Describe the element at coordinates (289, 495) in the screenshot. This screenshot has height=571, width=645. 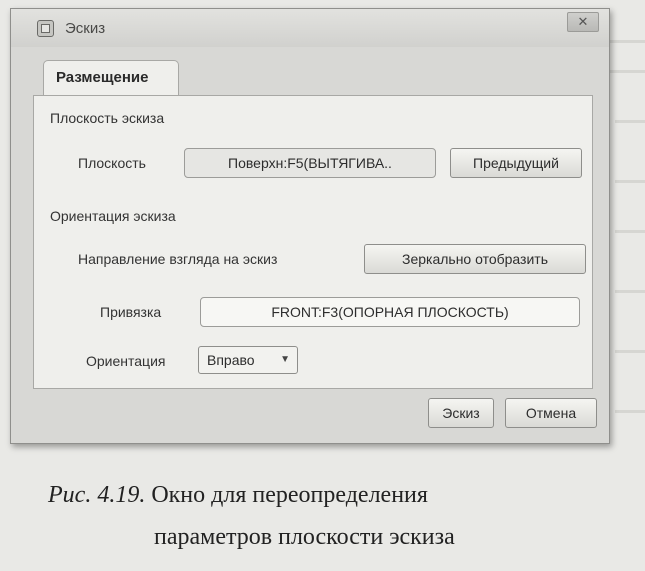
I see `figure-caption-text1: Окно для переопределения` at that location.